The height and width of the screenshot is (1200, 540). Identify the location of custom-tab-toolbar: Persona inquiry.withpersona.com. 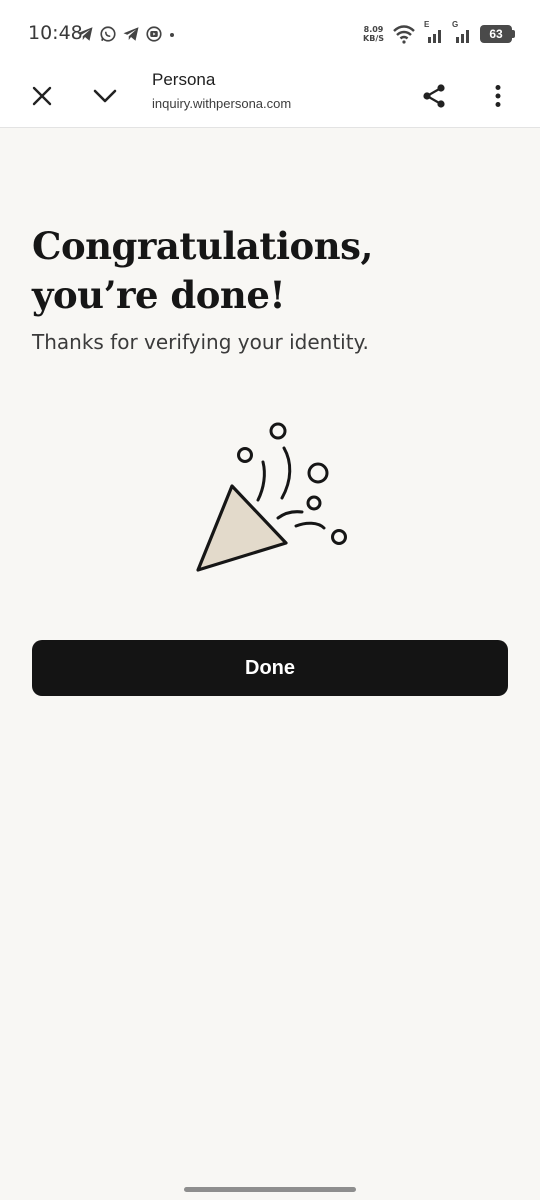
(270, 96).